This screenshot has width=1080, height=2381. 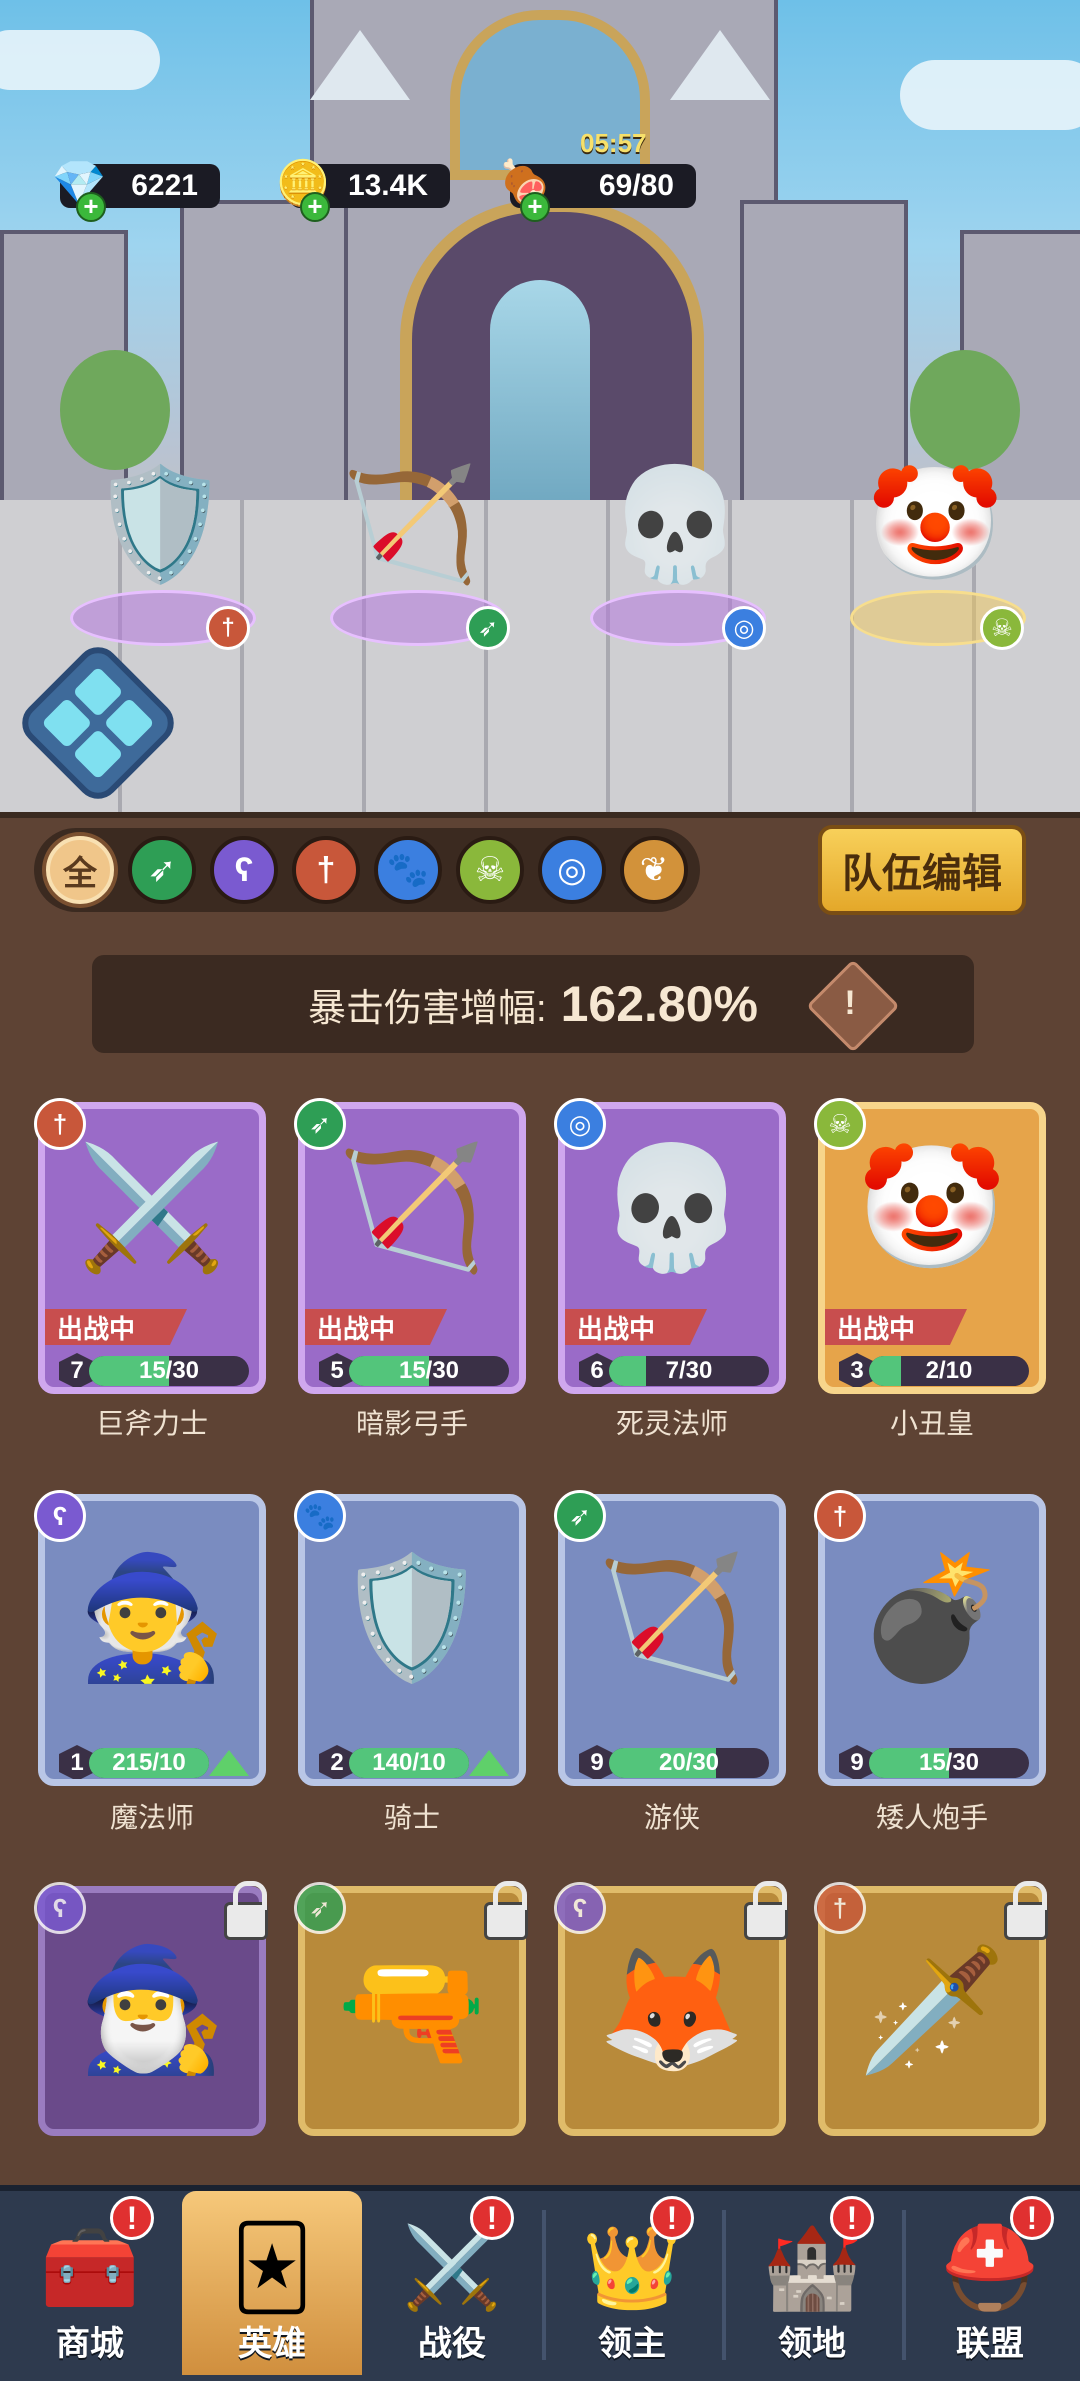 I want to click on stamina-timer: 05:57, so click(x=613, y=143).